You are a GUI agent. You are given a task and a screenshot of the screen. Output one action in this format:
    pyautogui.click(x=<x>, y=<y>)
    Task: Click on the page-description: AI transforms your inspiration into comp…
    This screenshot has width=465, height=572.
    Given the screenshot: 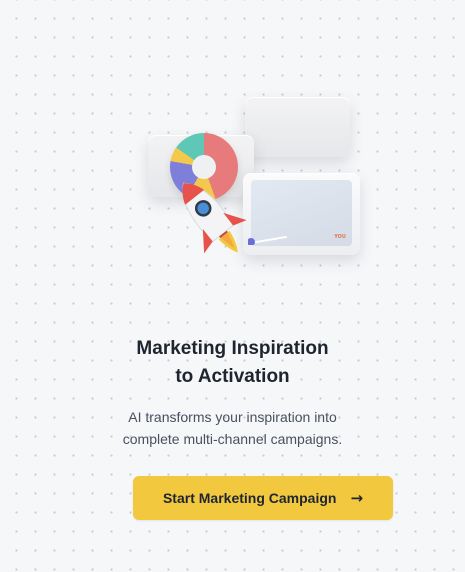 What is the action you would take?
    pyautogui.click(x=232, y=428)
    